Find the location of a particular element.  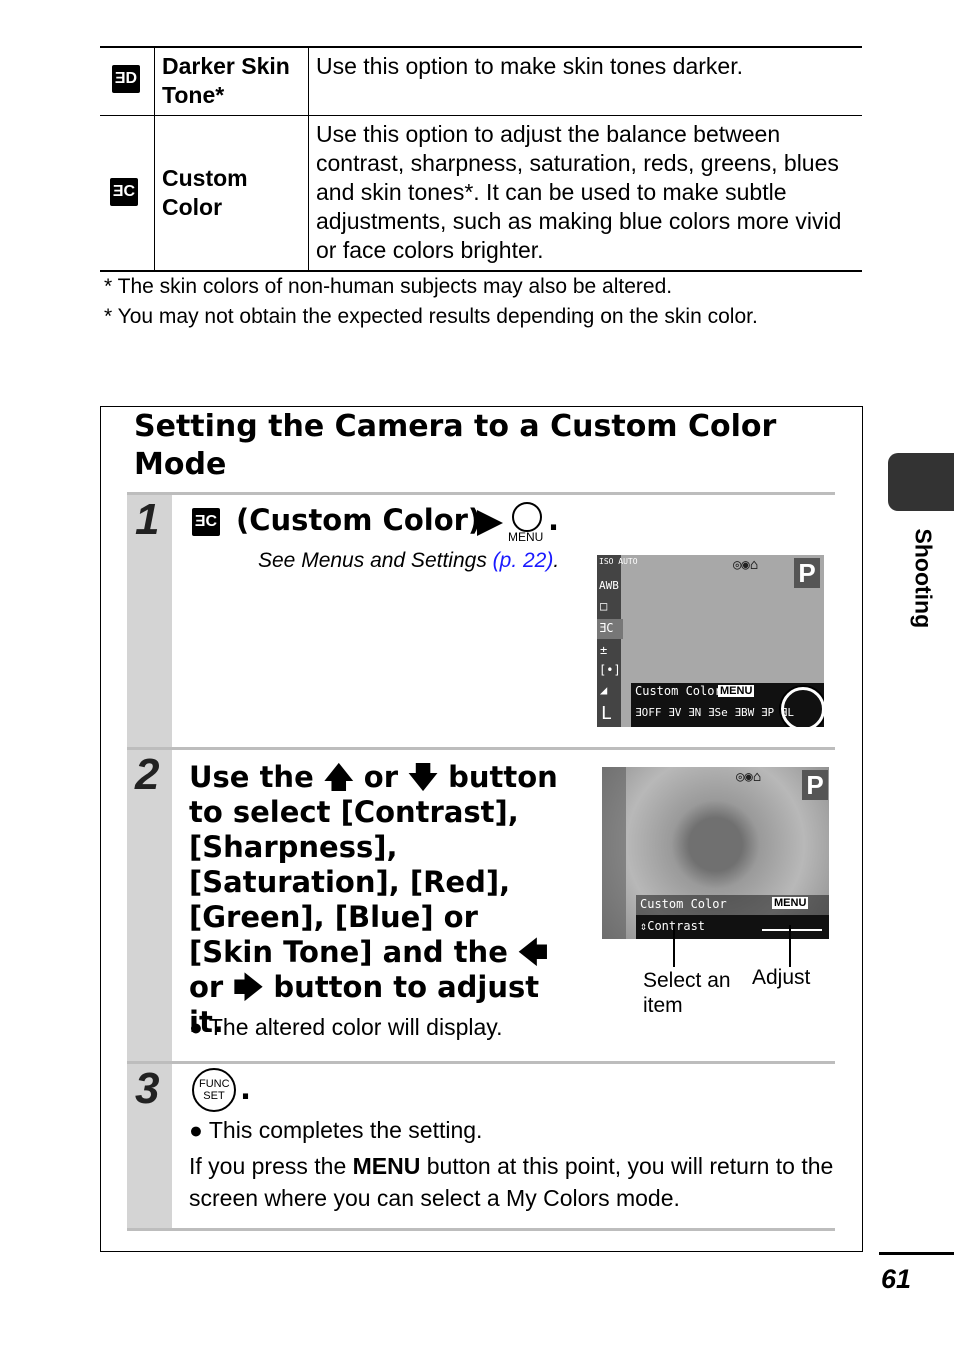

callout-select: Select an item is located at coordinates (687, 993).